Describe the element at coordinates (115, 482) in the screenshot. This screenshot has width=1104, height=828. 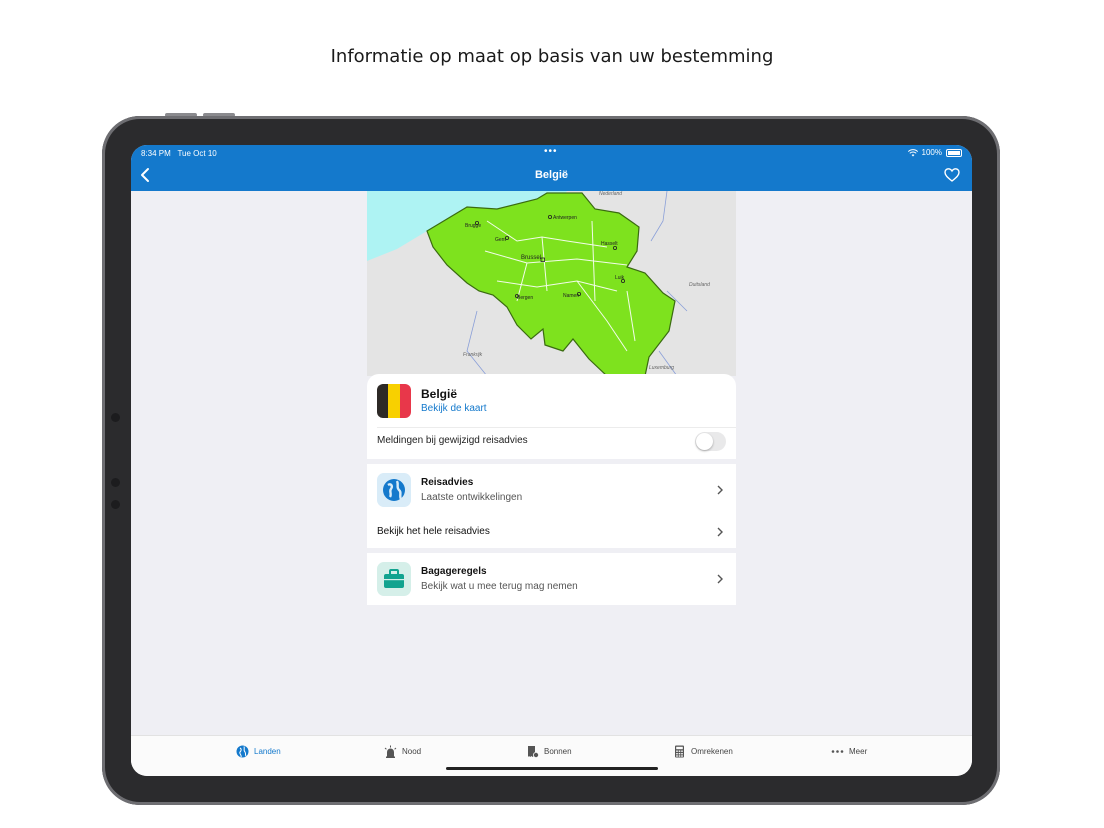
I see `sensor-dot` at that location.